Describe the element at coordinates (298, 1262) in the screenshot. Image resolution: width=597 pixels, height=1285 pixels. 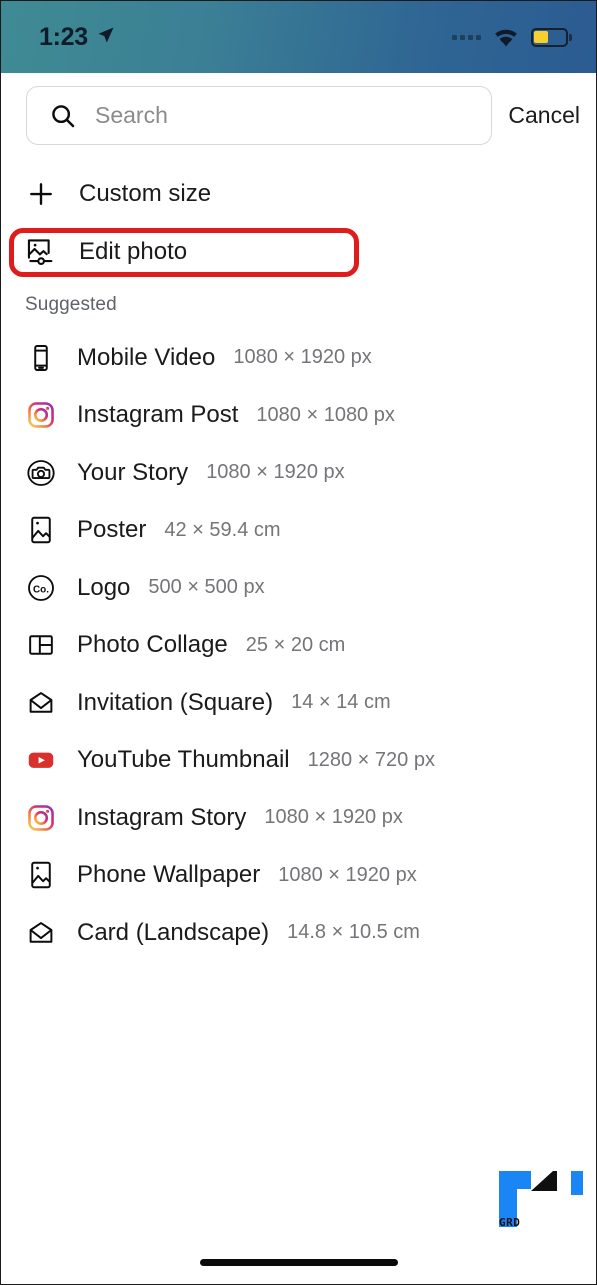
I see `home-indicator` at that location.